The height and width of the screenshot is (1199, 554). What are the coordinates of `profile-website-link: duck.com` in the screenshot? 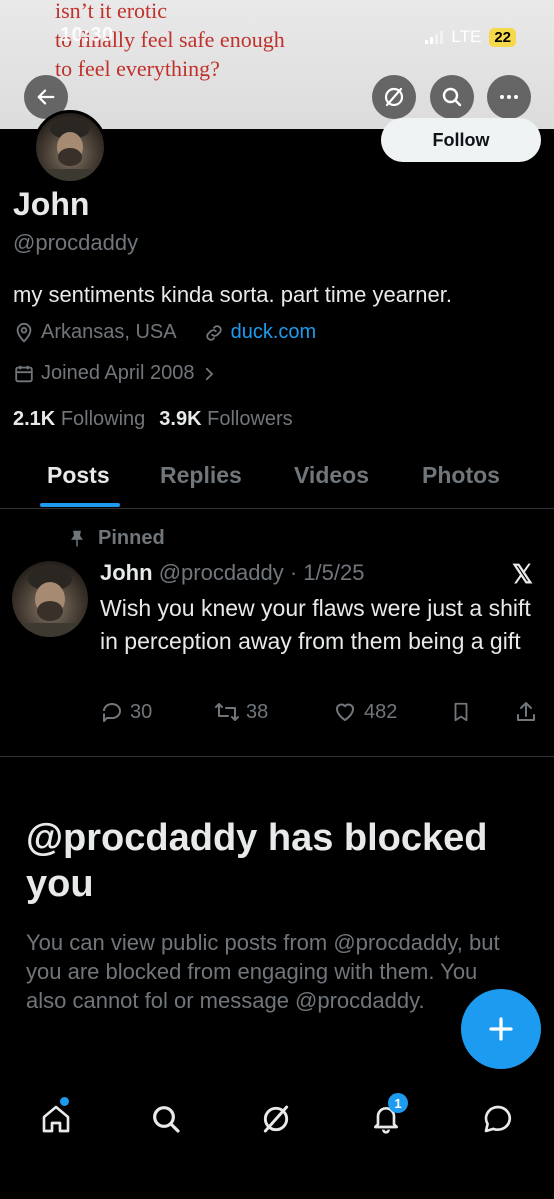 It's located at (274, 332).